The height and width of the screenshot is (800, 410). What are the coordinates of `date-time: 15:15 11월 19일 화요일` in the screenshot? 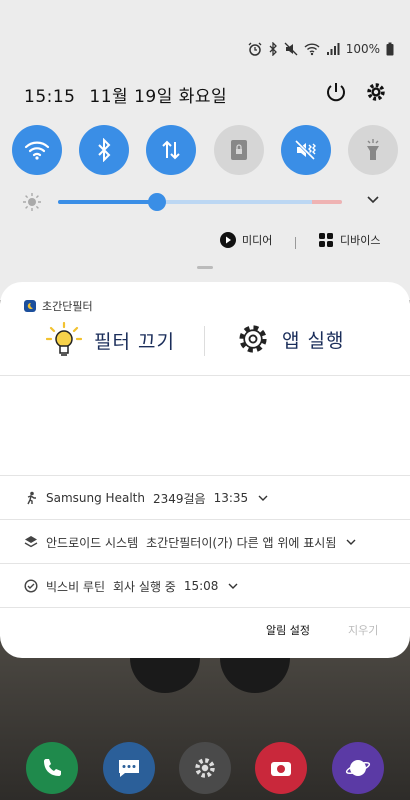 It's located at (129, 94).